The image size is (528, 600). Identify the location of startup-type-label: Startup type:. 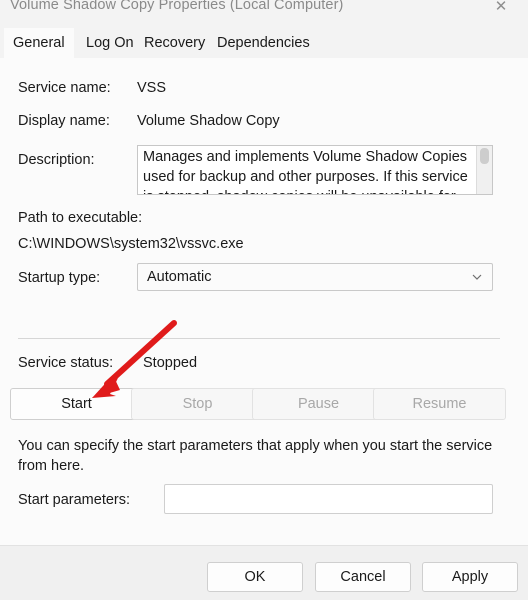
(59, 278).